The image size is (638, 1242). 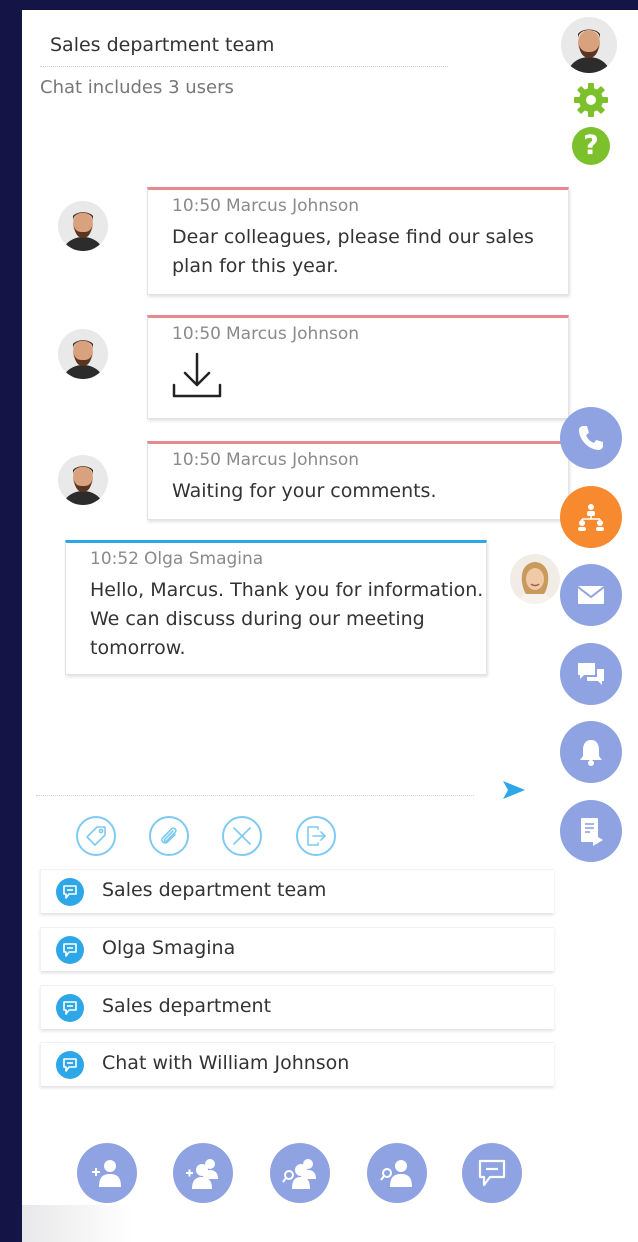 I want to click on download-icon, so click(x=197, y=376).